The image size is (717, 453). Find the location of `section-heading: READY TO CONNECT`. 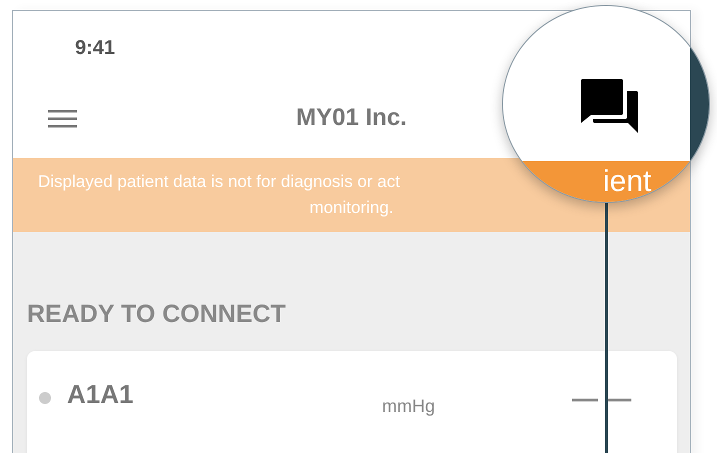

section-heading: READY TO CONNECT is located at coordinates (157, 315).